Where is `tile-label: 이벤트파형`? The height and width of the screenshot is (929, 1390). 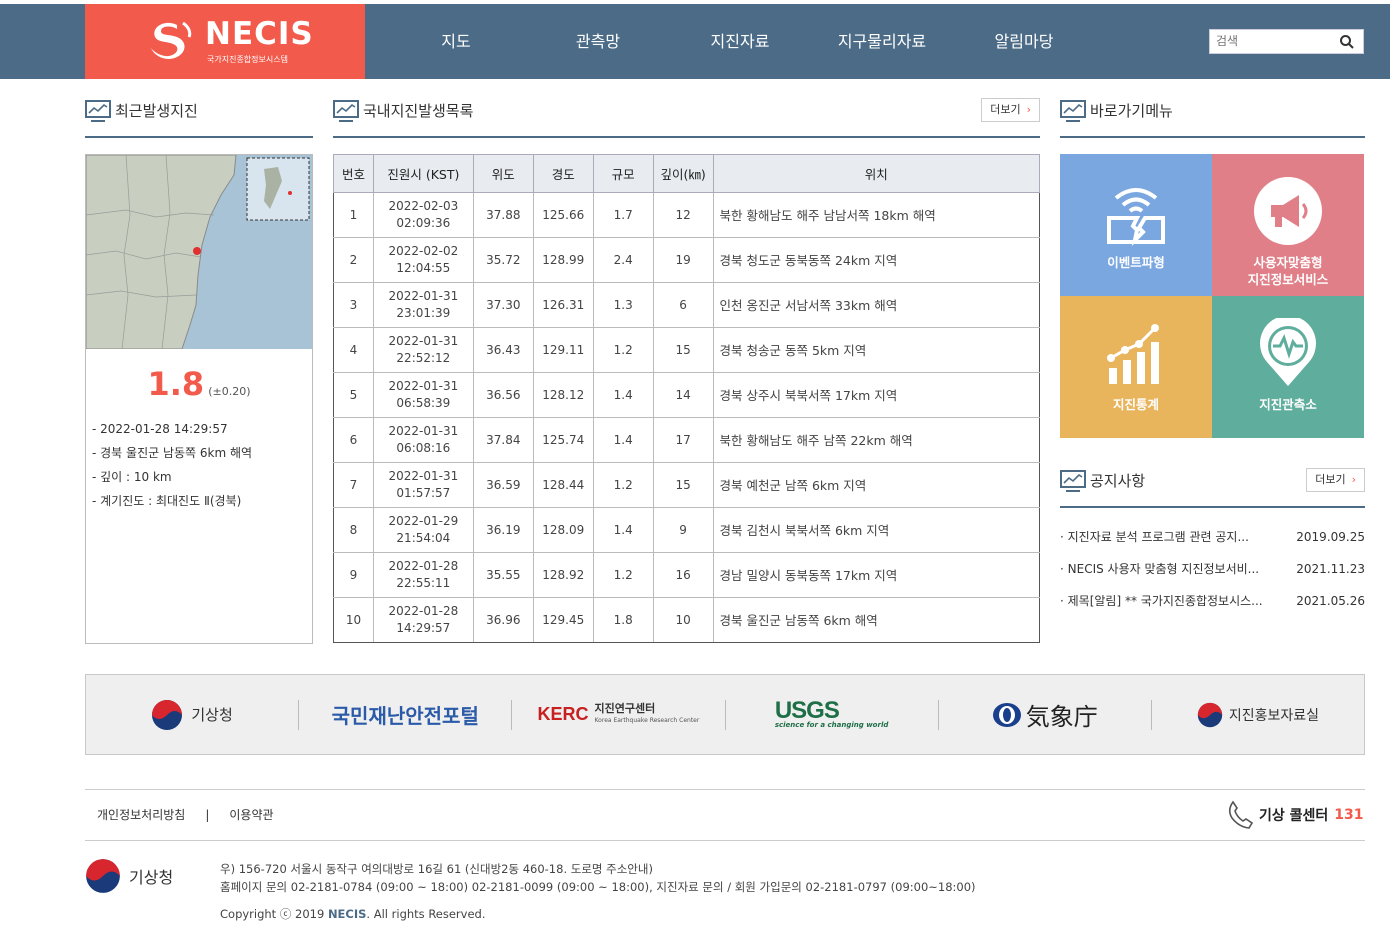
tile-label: 이벤트파형 is located at coordinates (1136, 262).